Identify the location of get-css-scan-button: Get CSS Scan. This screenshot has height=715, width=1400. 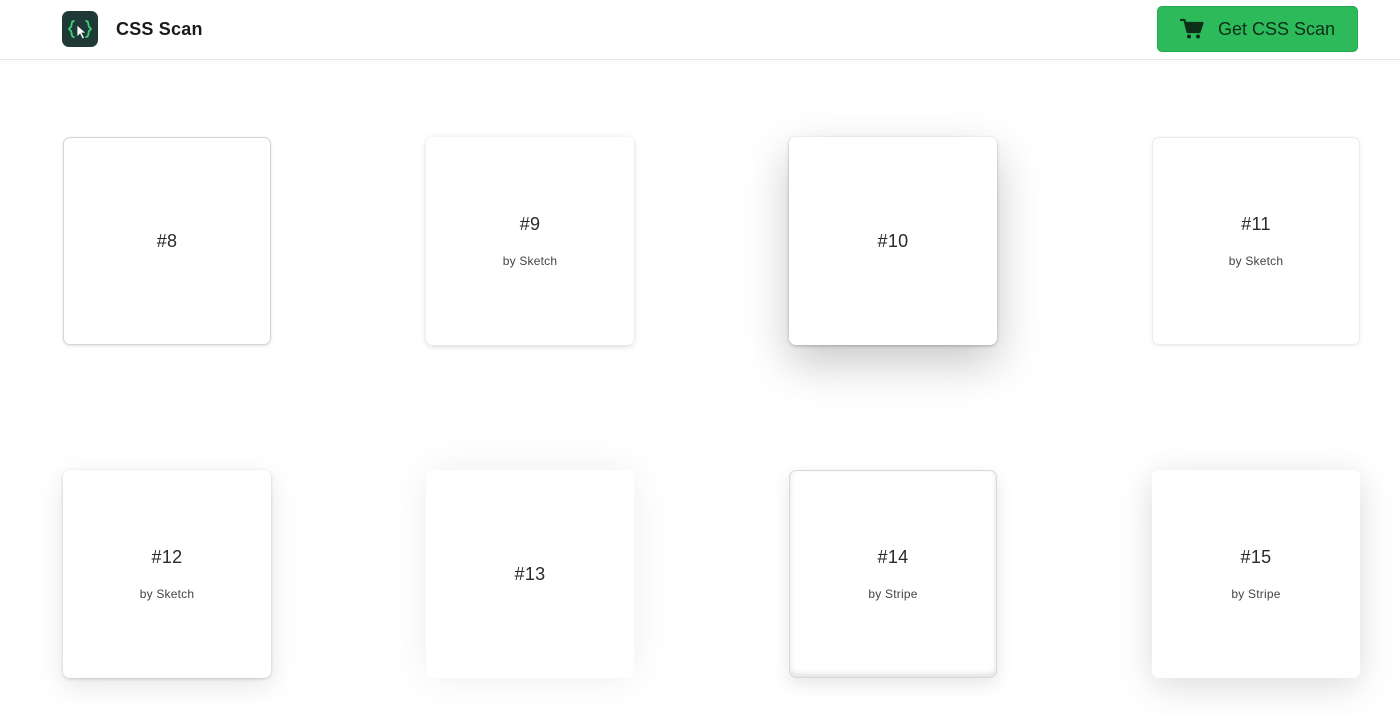
(1257, 29).